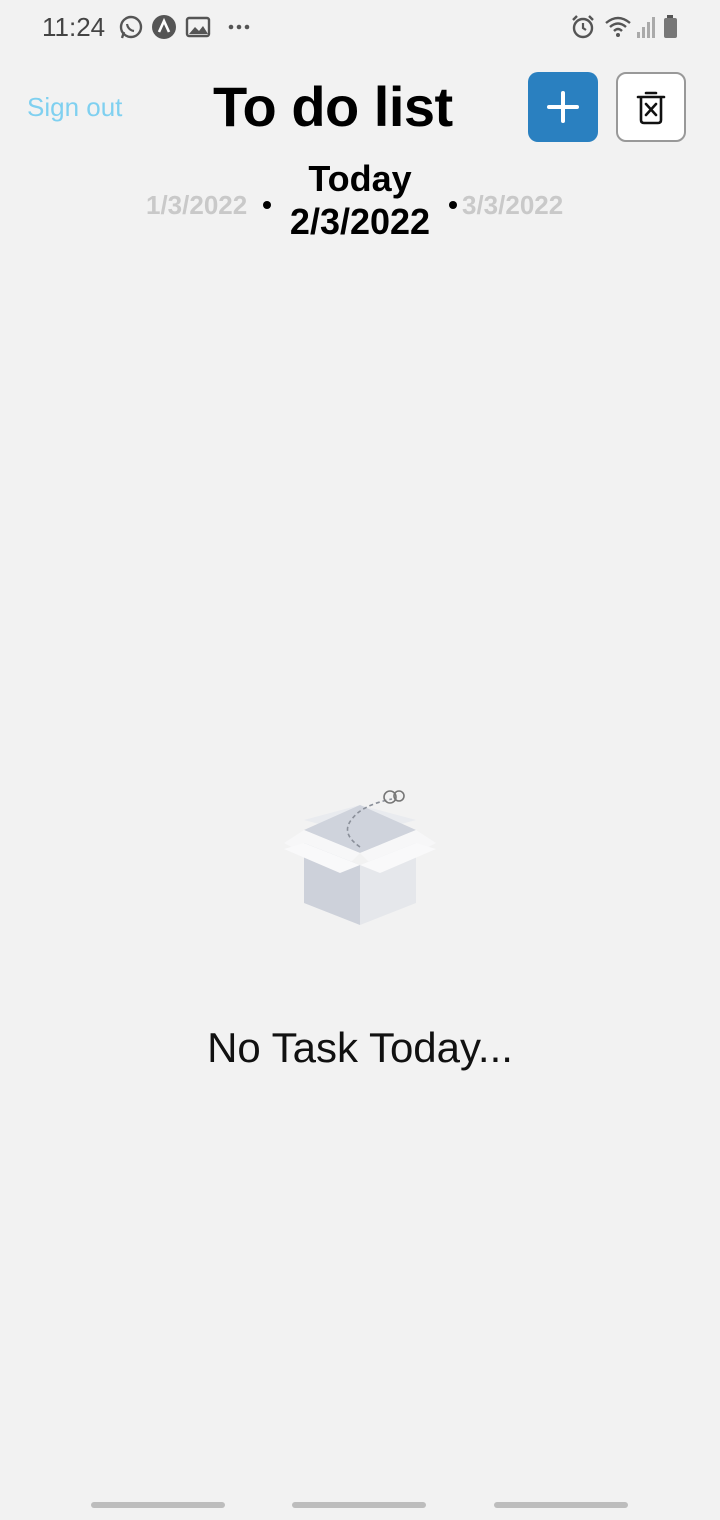 Image resolution: width=720 pixels, height=1520 pixels. What do you see at coordinates (360, 860) in the screenshot?
I see `empty-box-icon` at bounding box center [360, 860].